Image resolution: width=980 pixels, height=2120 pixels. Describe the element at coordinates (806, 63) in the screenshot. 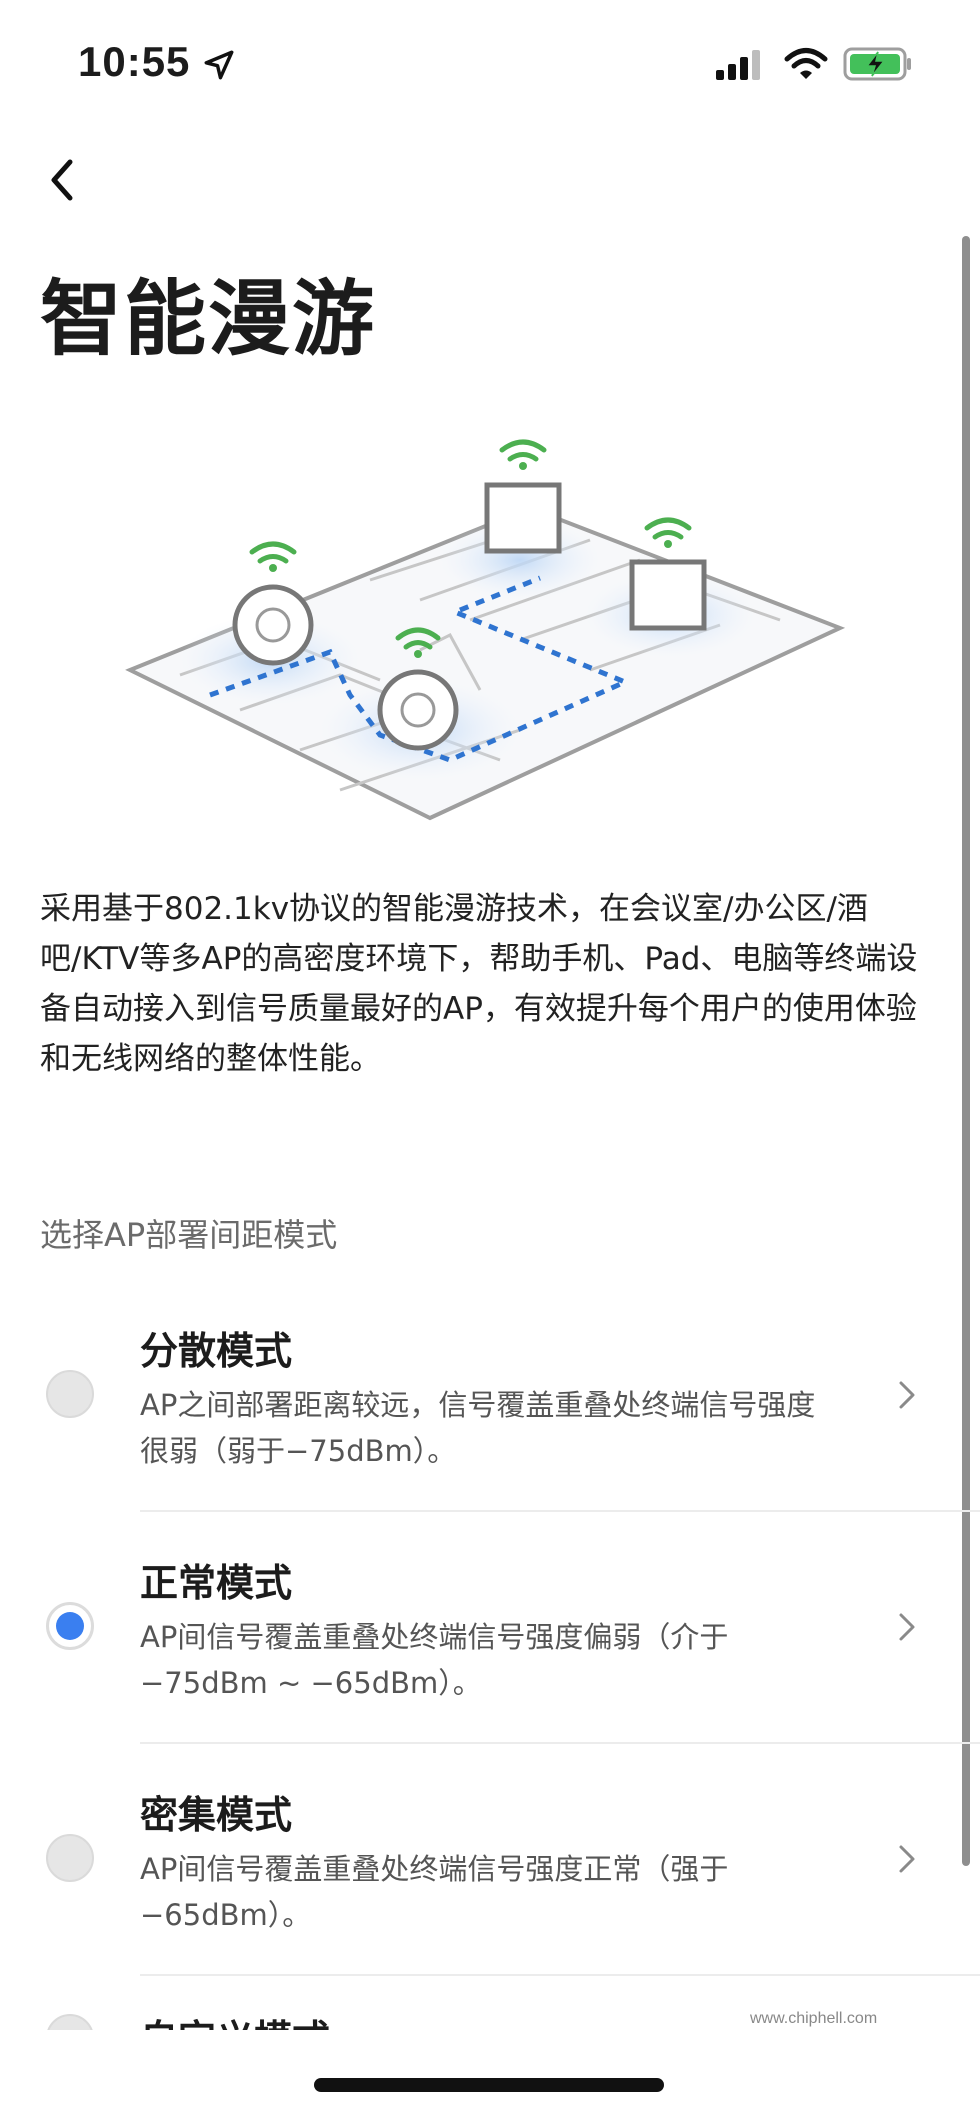

I see `wifi-icon` at that location.